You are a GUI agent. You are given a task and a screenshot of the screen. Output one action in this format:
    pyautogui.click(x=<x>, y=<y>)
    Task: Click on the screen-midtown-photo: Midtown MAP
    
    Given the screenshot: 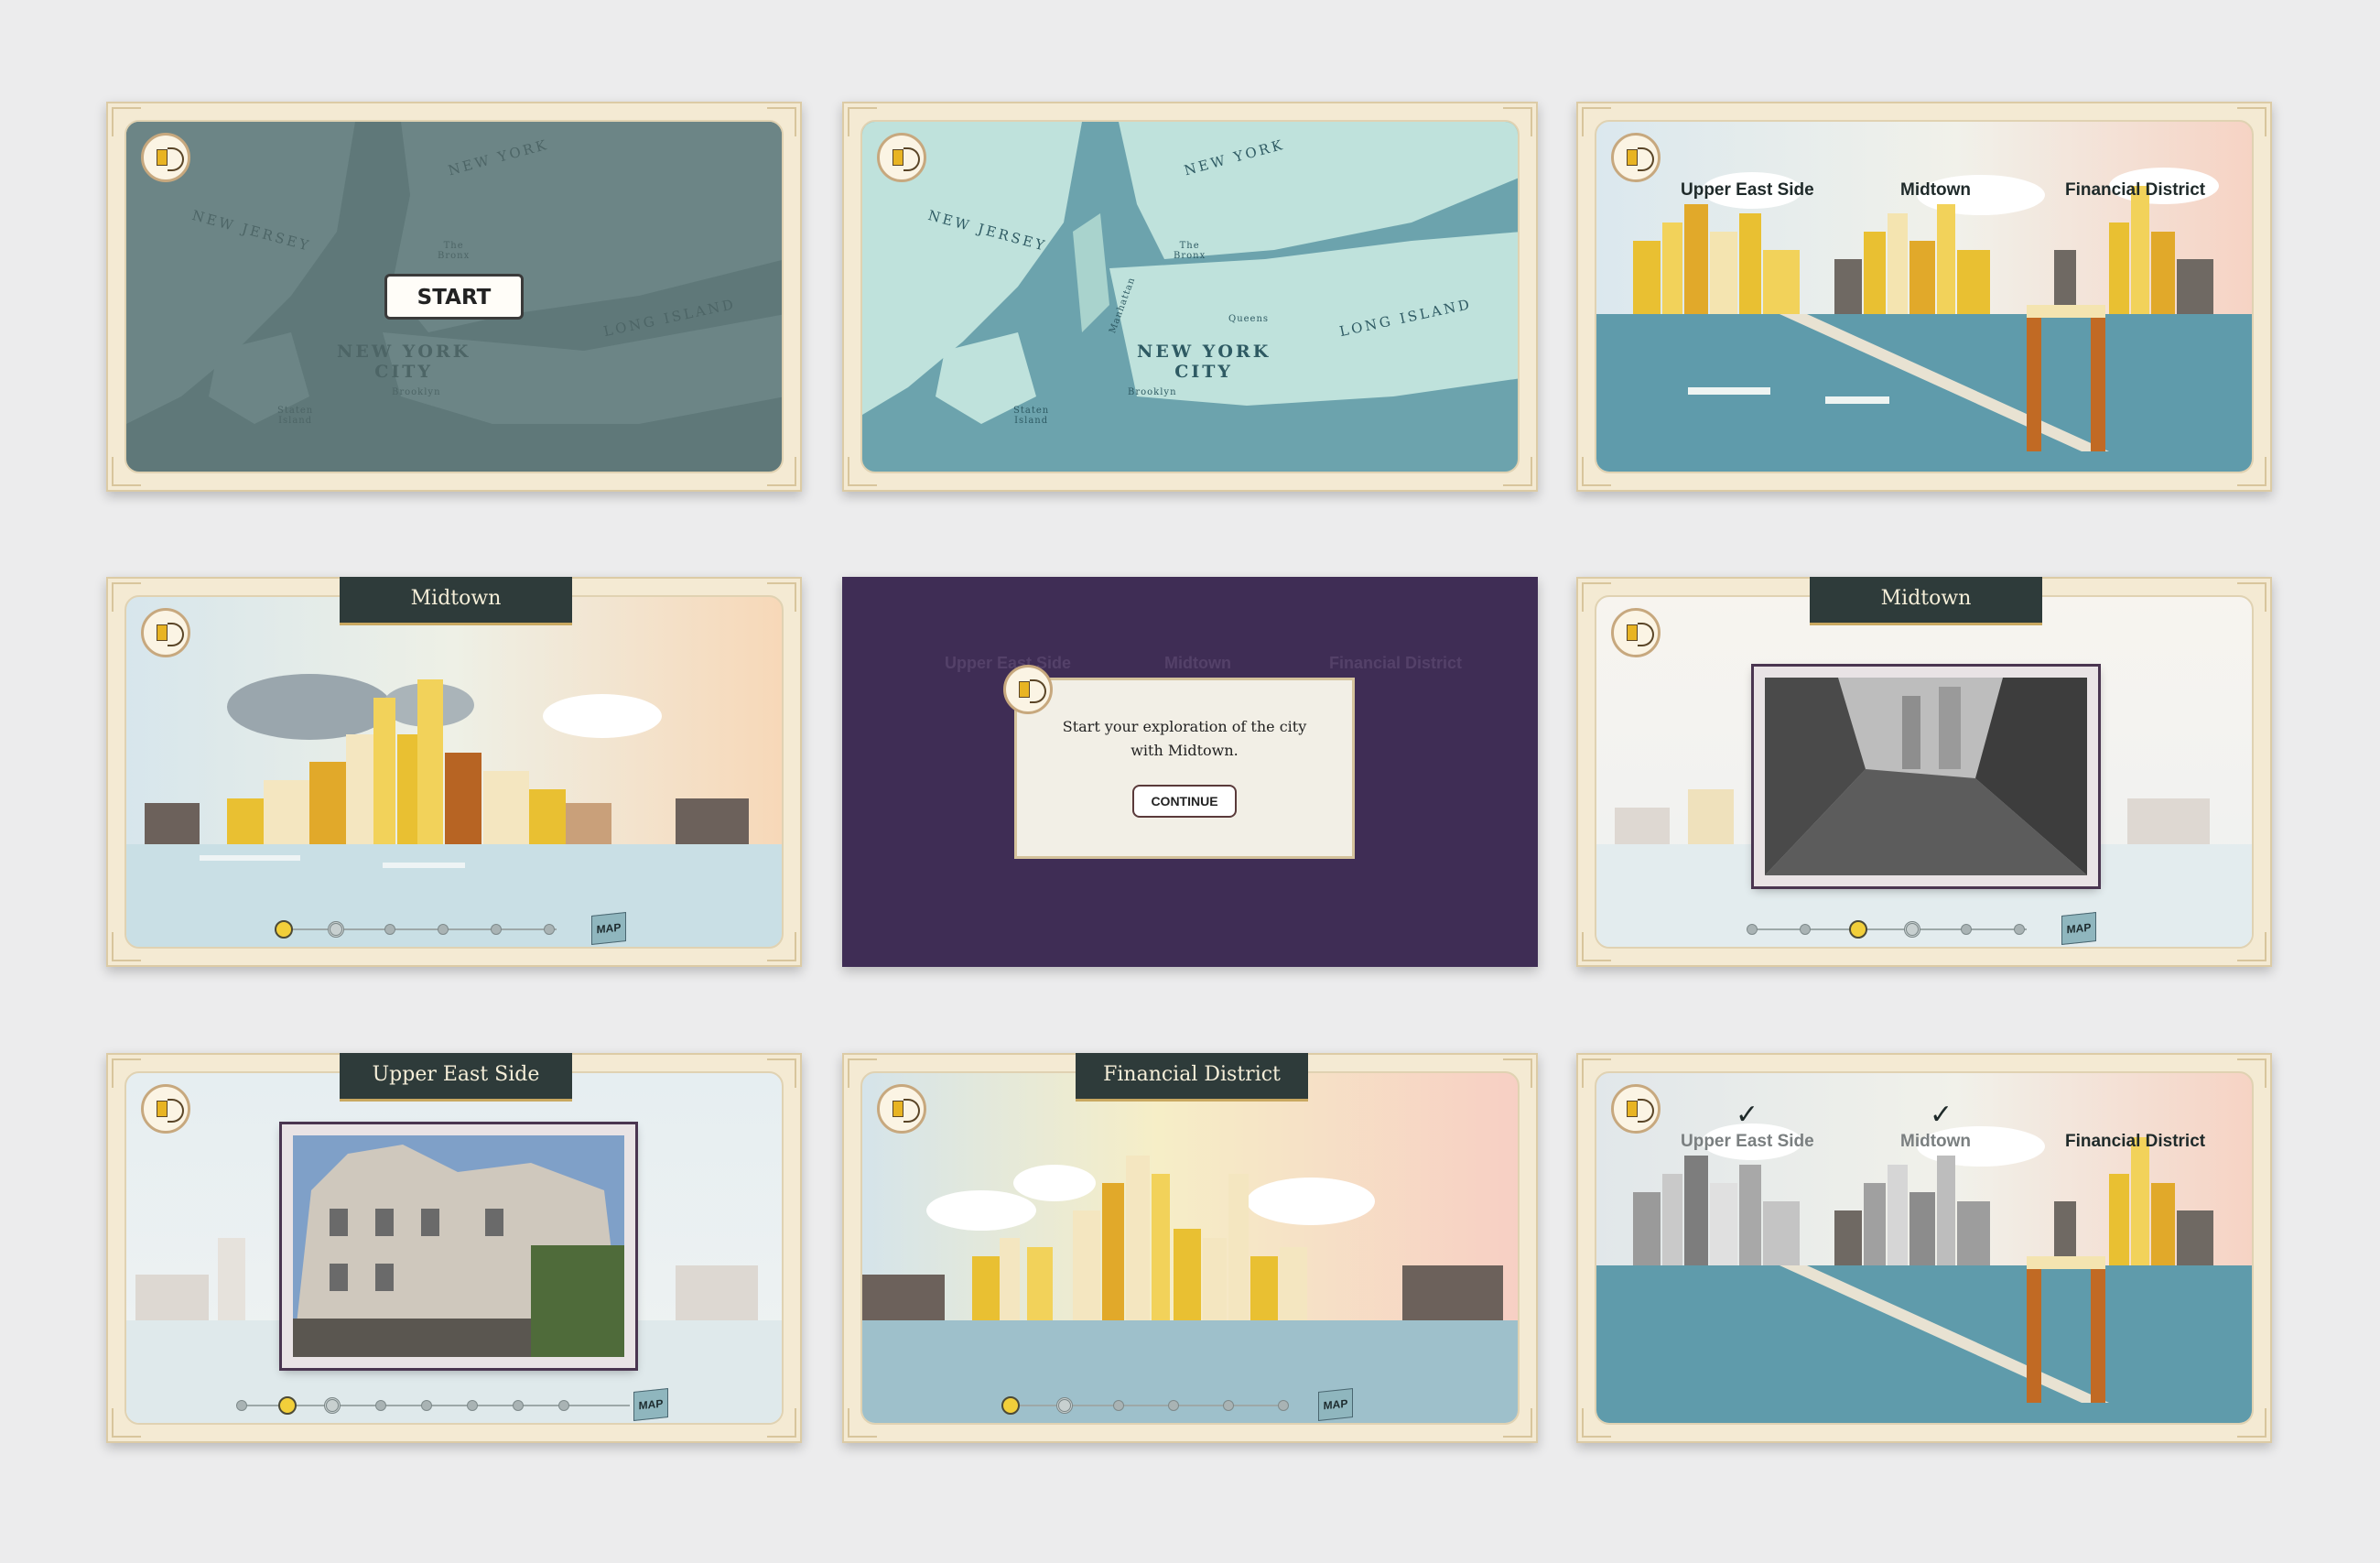 What is the action you would take?
    pyautogui.click(x=1924, y=772)
    